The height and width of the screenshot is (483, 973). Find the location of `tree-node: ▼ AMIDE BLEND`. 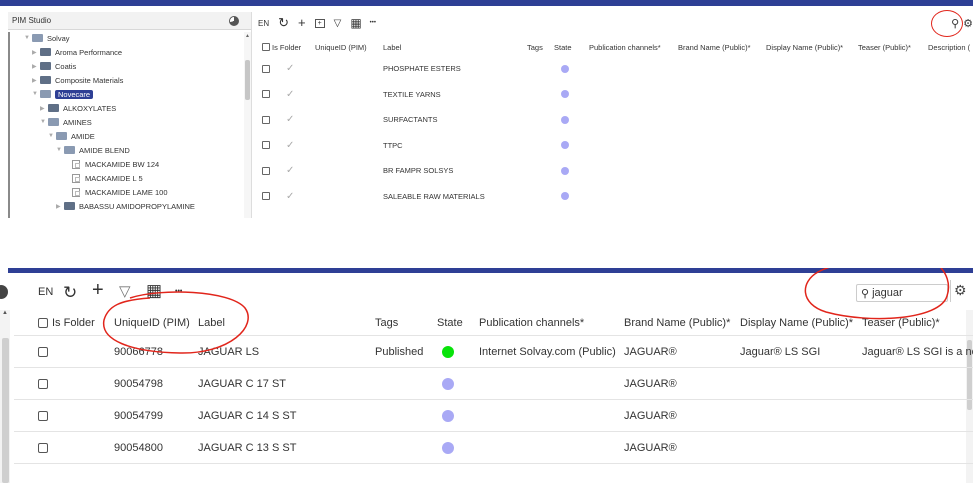

tree-node: ▼ AMIDE BLEND is located at coordinates (93, 150).